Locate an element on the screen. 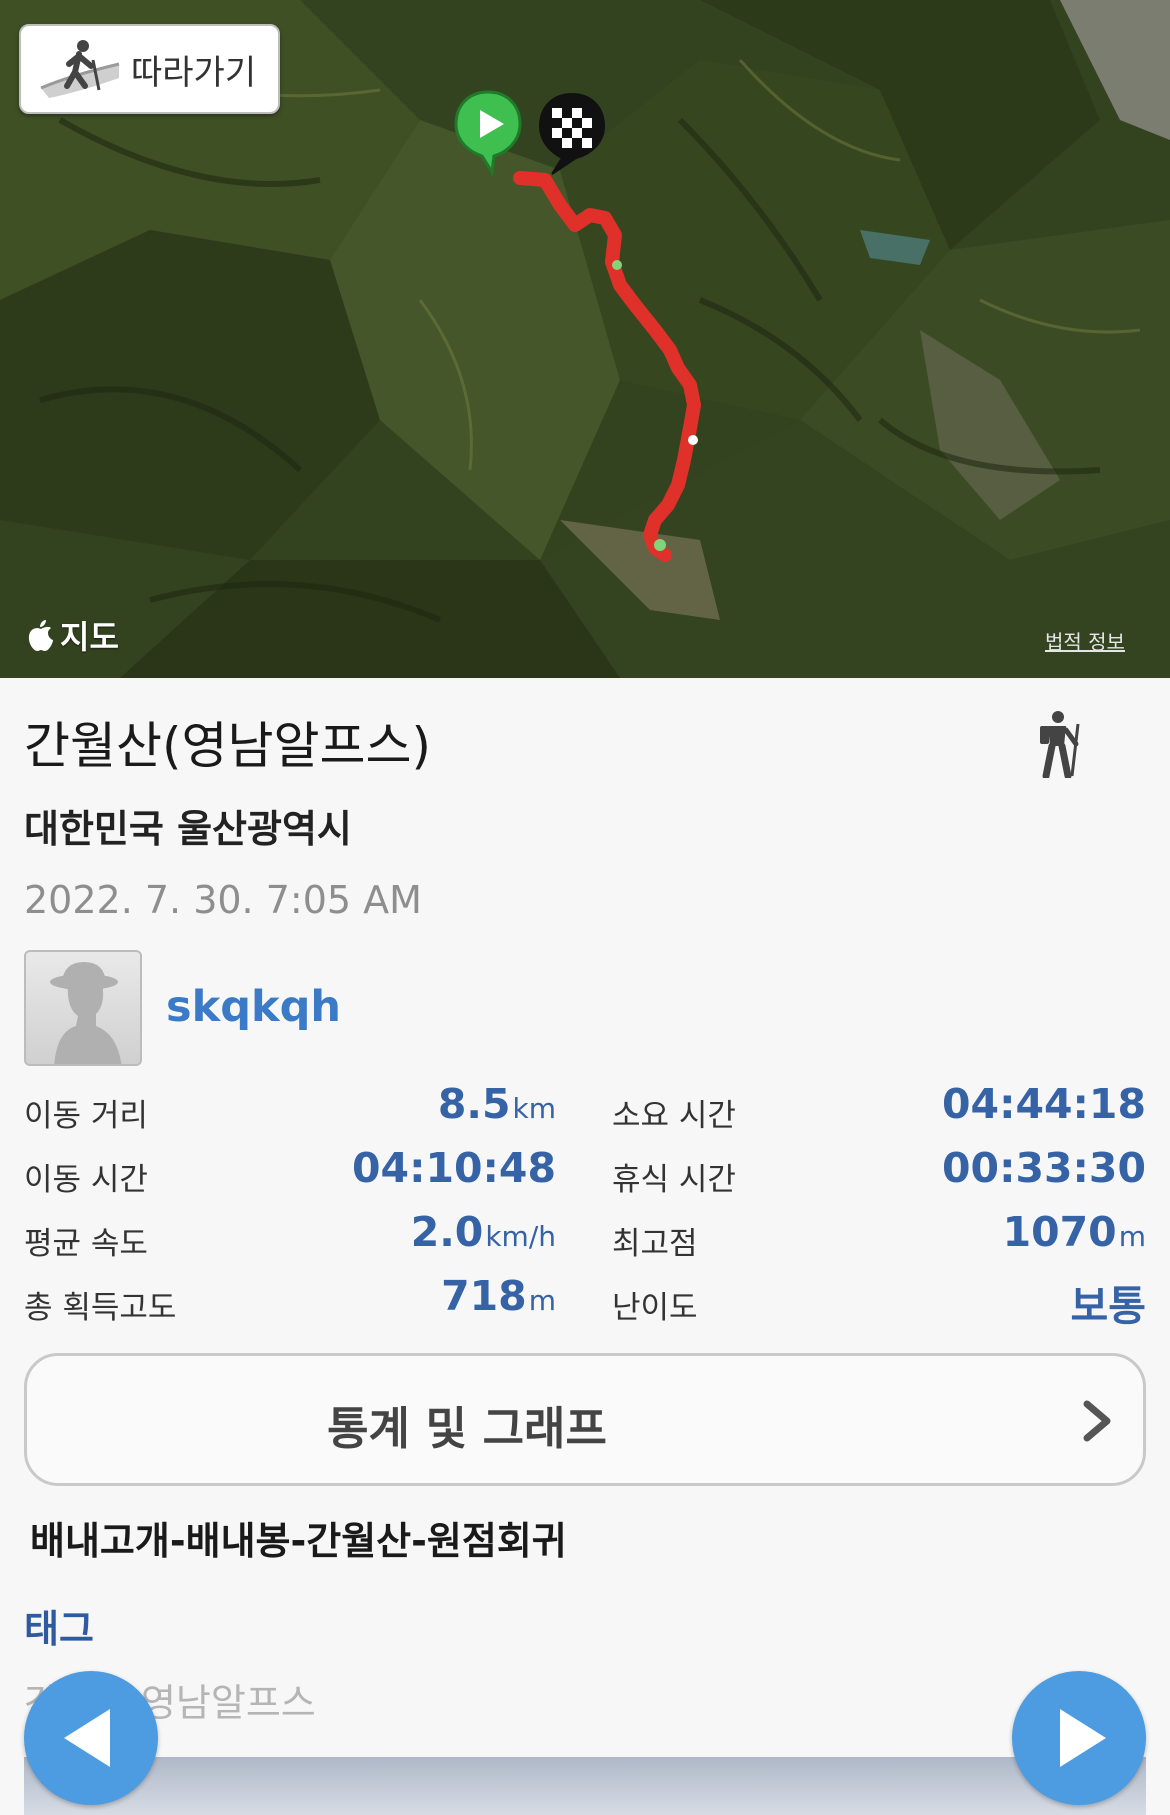  stat-elapsed-value: 04:44:18 is located at coordinates (1044, 1104).